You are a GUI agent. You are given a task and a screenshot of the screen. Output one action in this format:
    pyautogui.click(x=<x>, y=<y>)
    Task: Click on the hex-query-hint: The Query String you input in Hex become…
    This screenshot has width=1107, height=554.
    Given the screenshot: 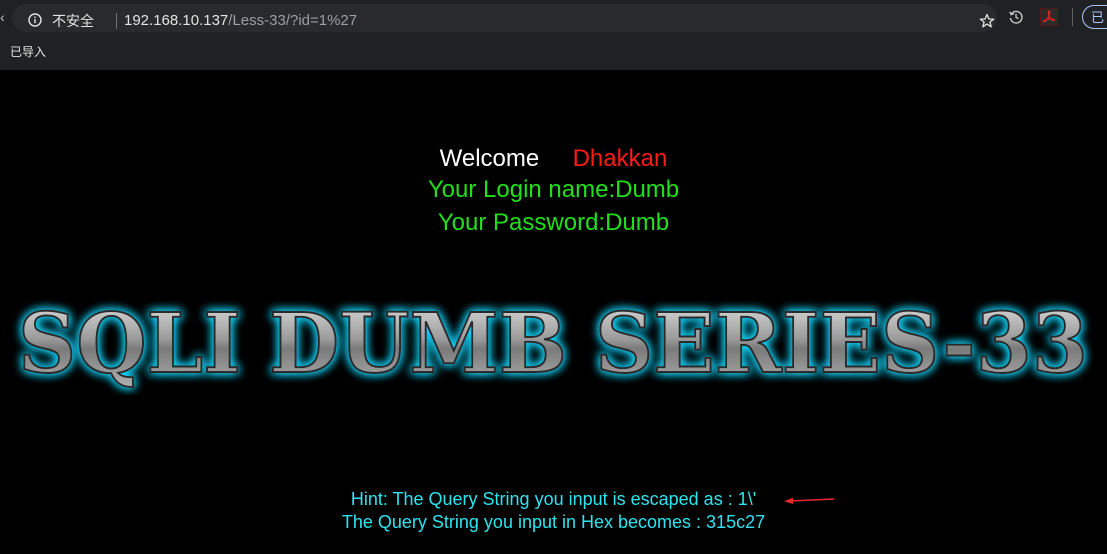 What is the action you would take?
    pyautogui.click(x=553, y=522)
    